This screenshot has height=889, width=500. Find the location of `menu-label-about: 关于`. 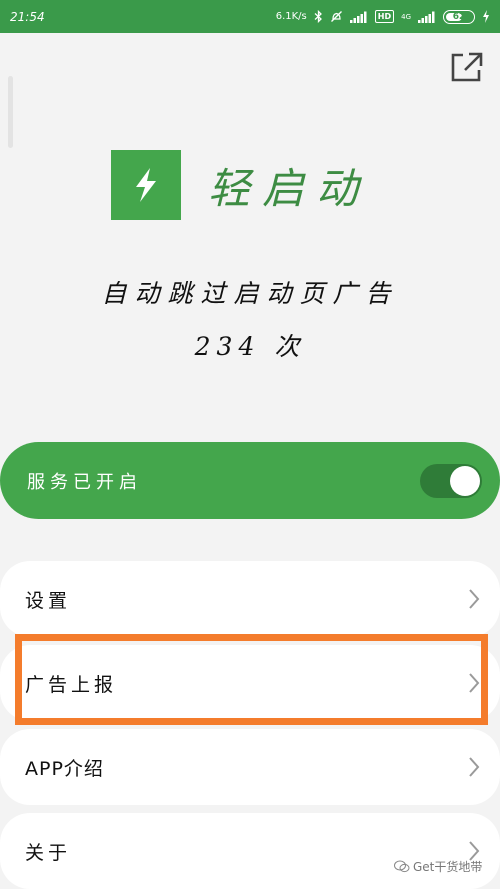

menu-label-about: 关于 is located at coordinates (48, 852).